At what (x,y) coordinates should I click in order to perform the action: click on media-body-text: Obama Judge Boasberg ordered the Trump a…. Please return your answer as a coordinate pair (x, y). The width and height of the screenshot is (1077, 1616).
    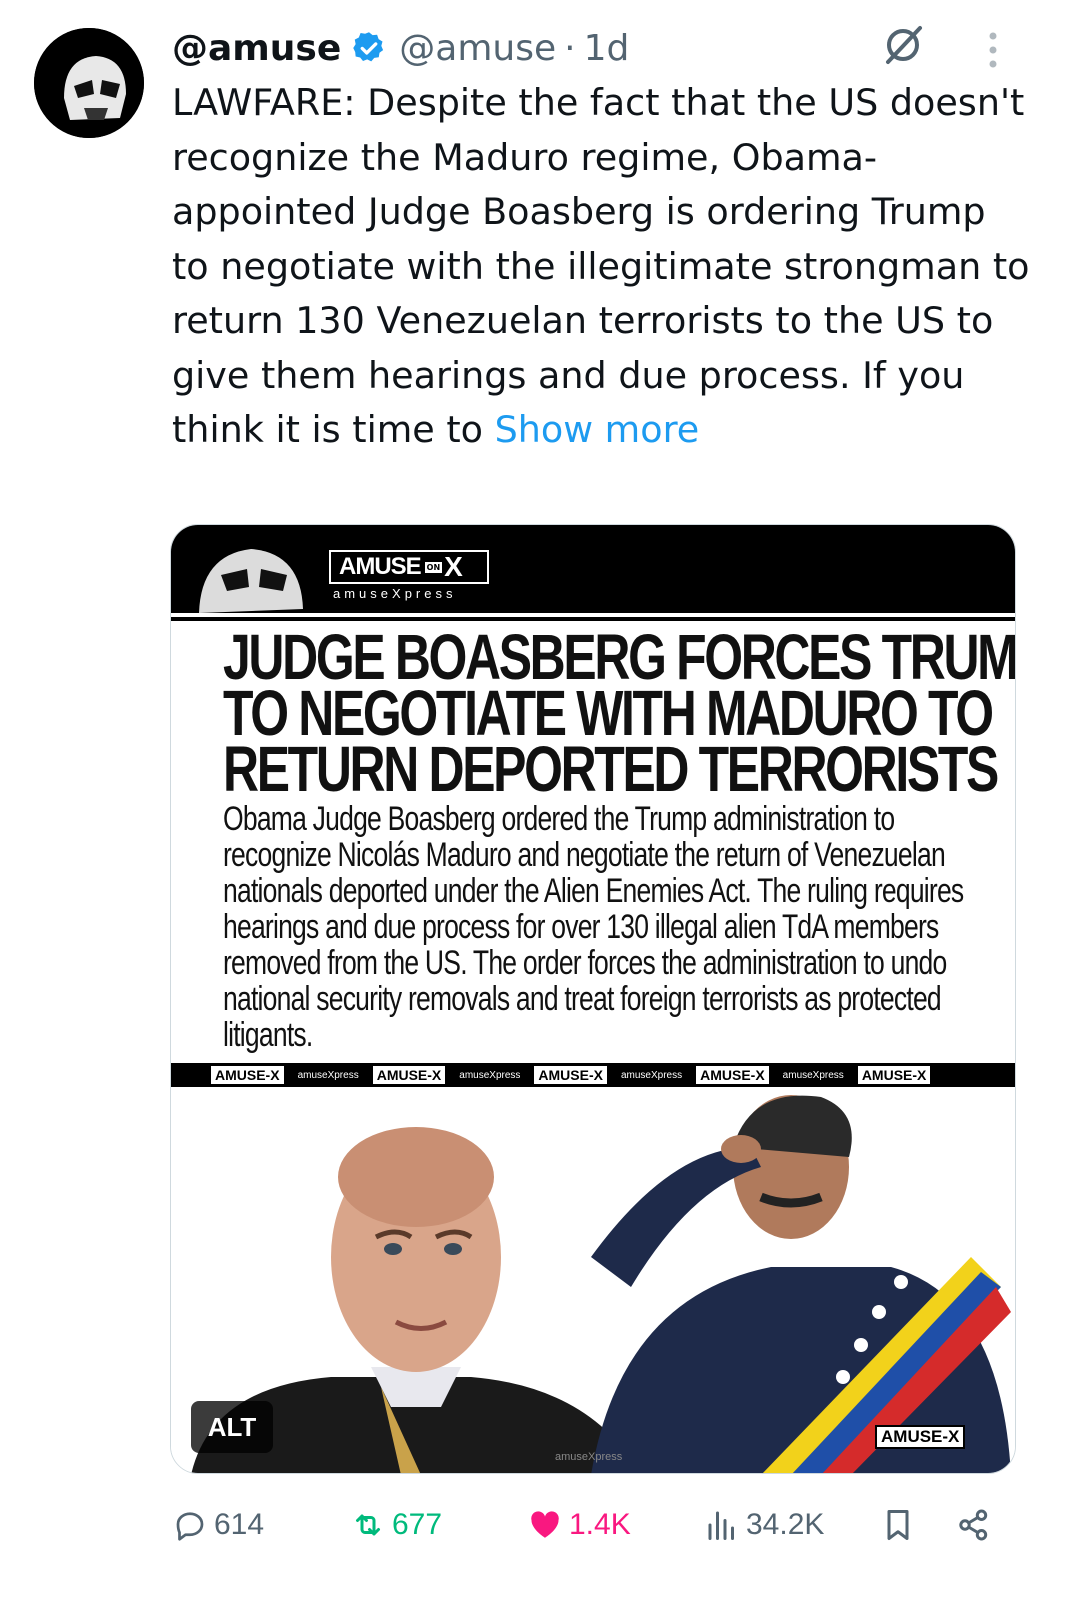
    Looking at the image, I should click on (593, 927).